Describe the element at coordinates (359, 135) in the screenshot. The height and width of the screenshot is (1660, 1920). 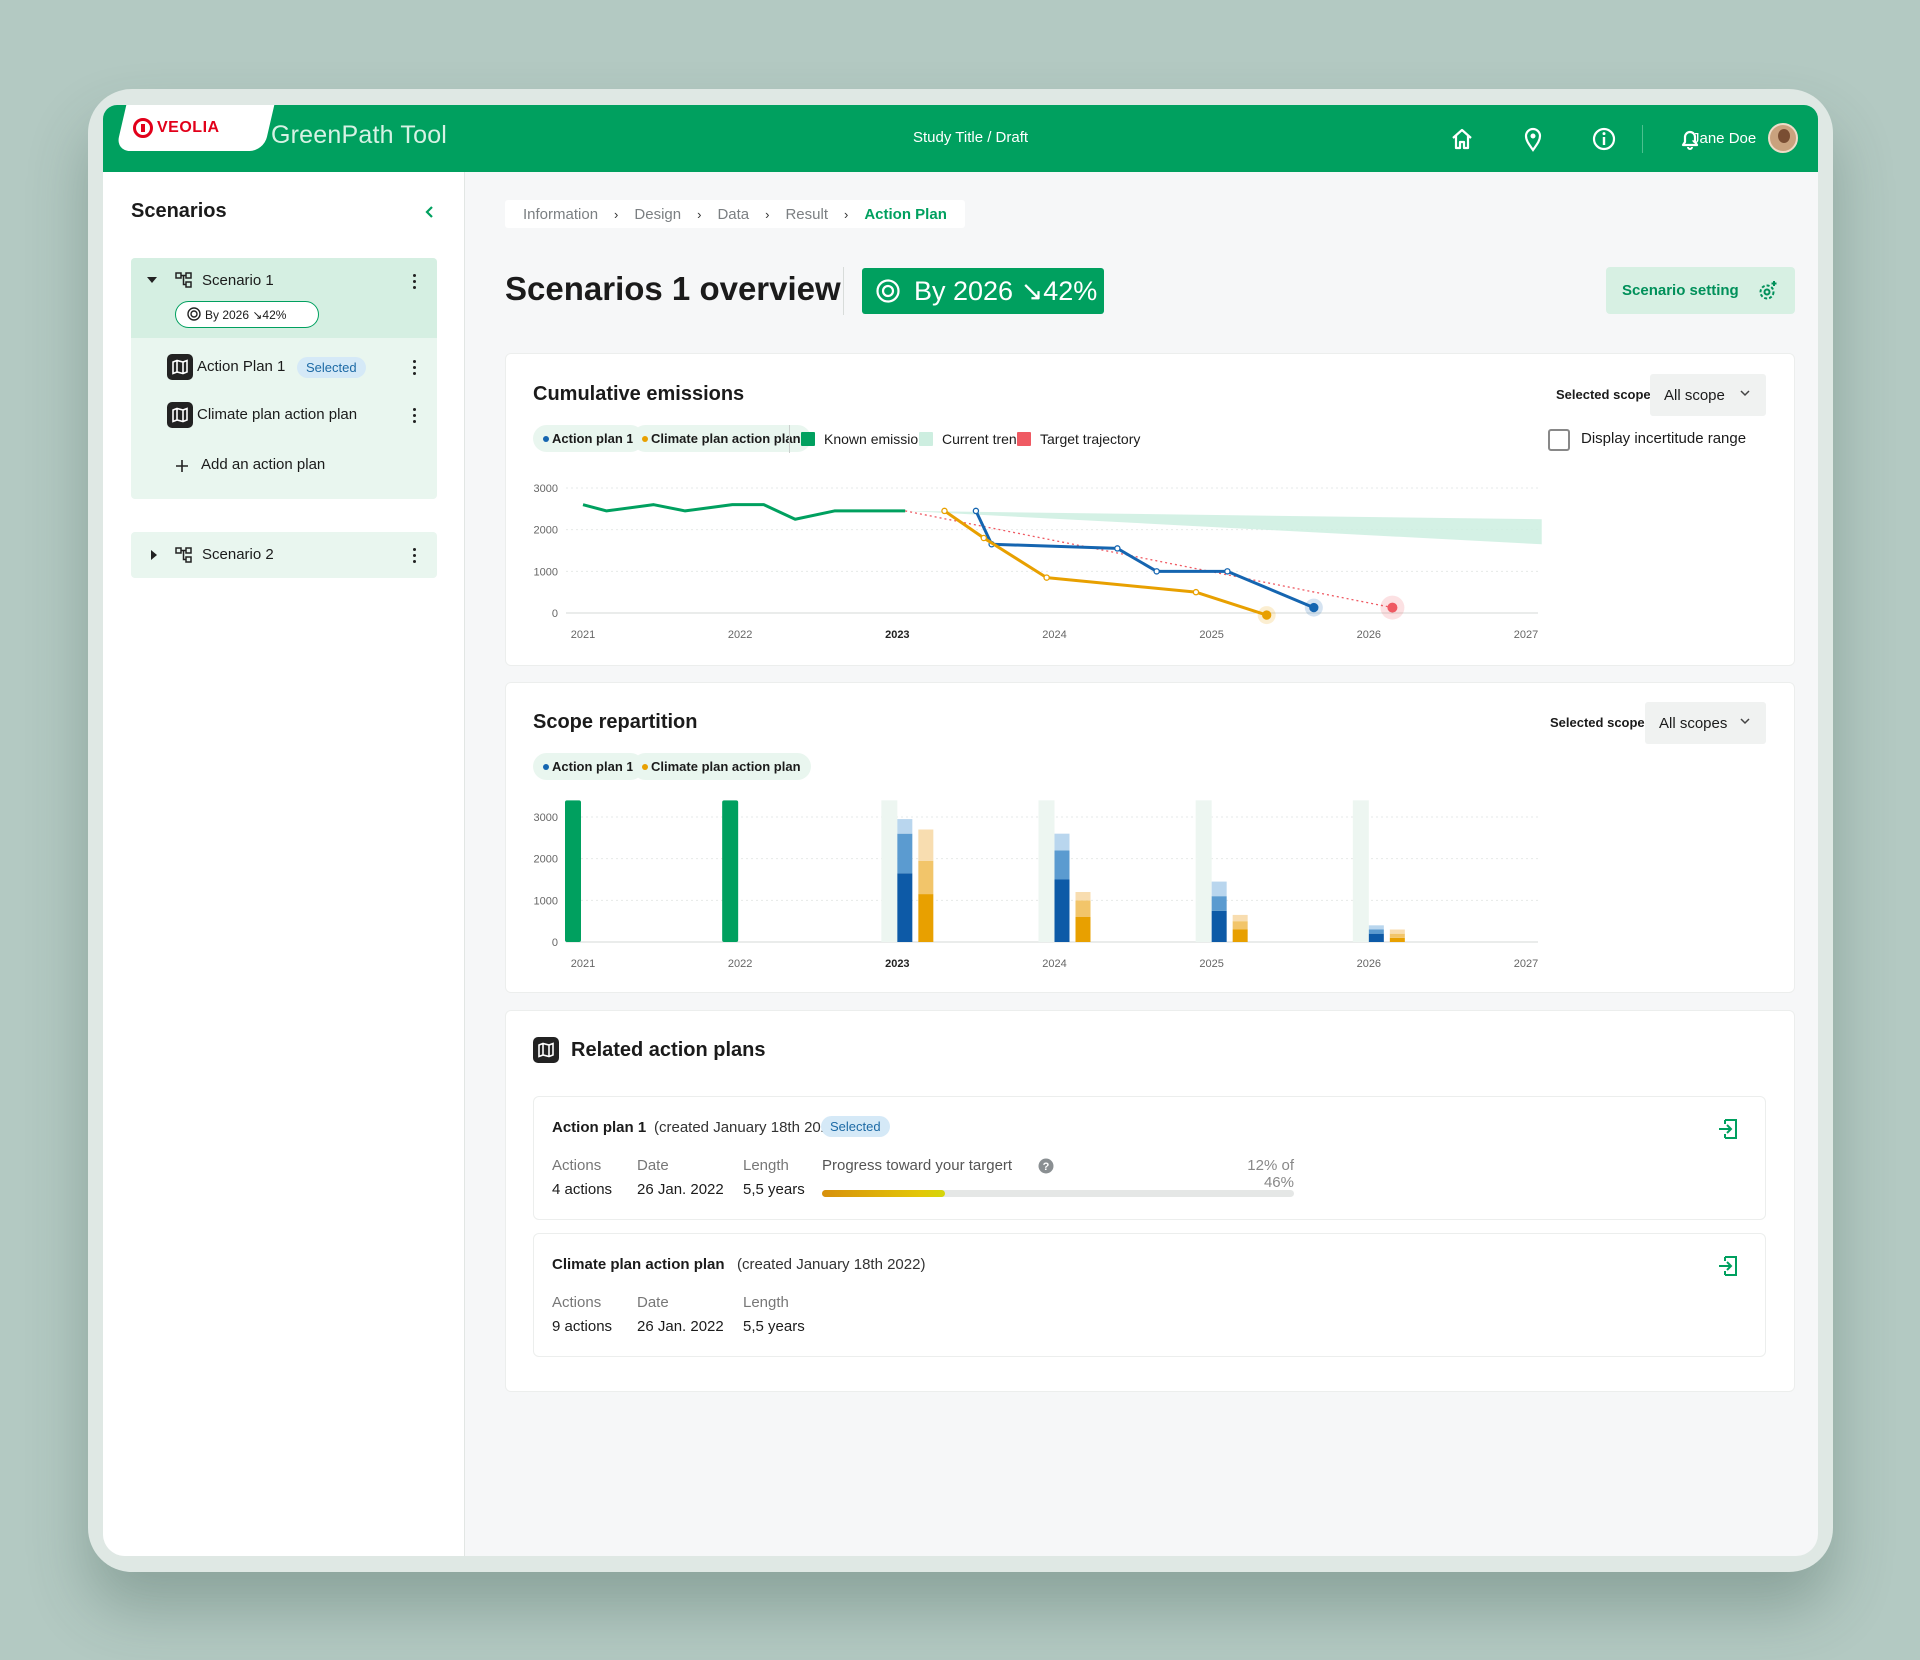
I see `app-name: GreenPath Tool` at that location.